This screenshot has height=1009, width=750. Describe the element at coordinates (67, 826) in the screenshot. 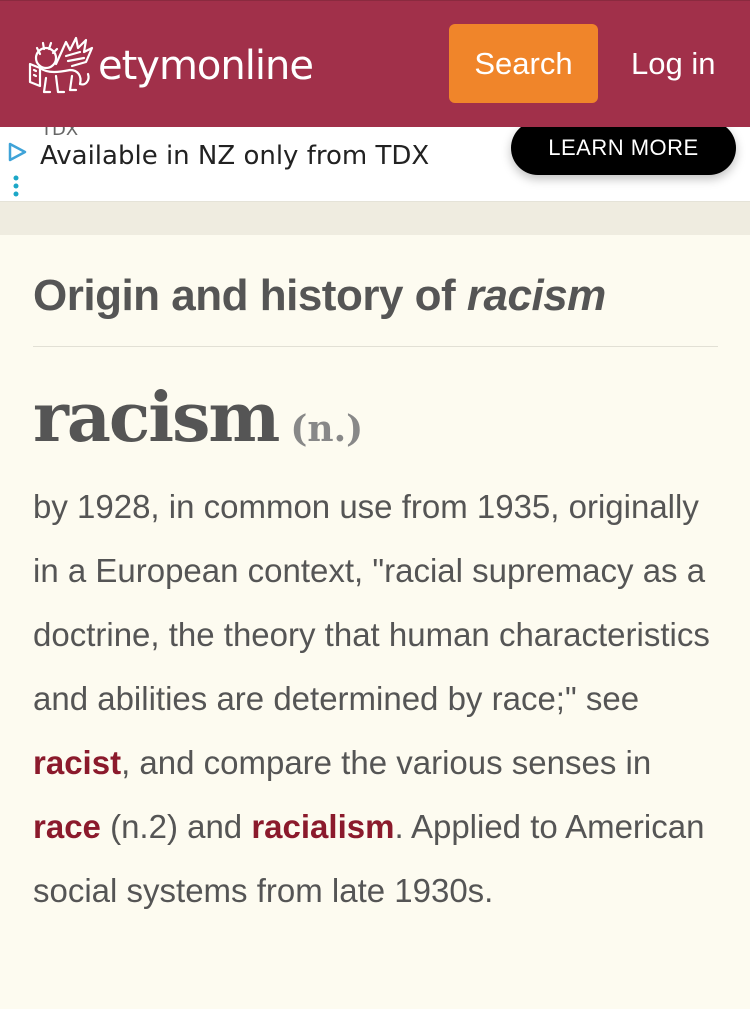

I see `link-race: race` at that location.